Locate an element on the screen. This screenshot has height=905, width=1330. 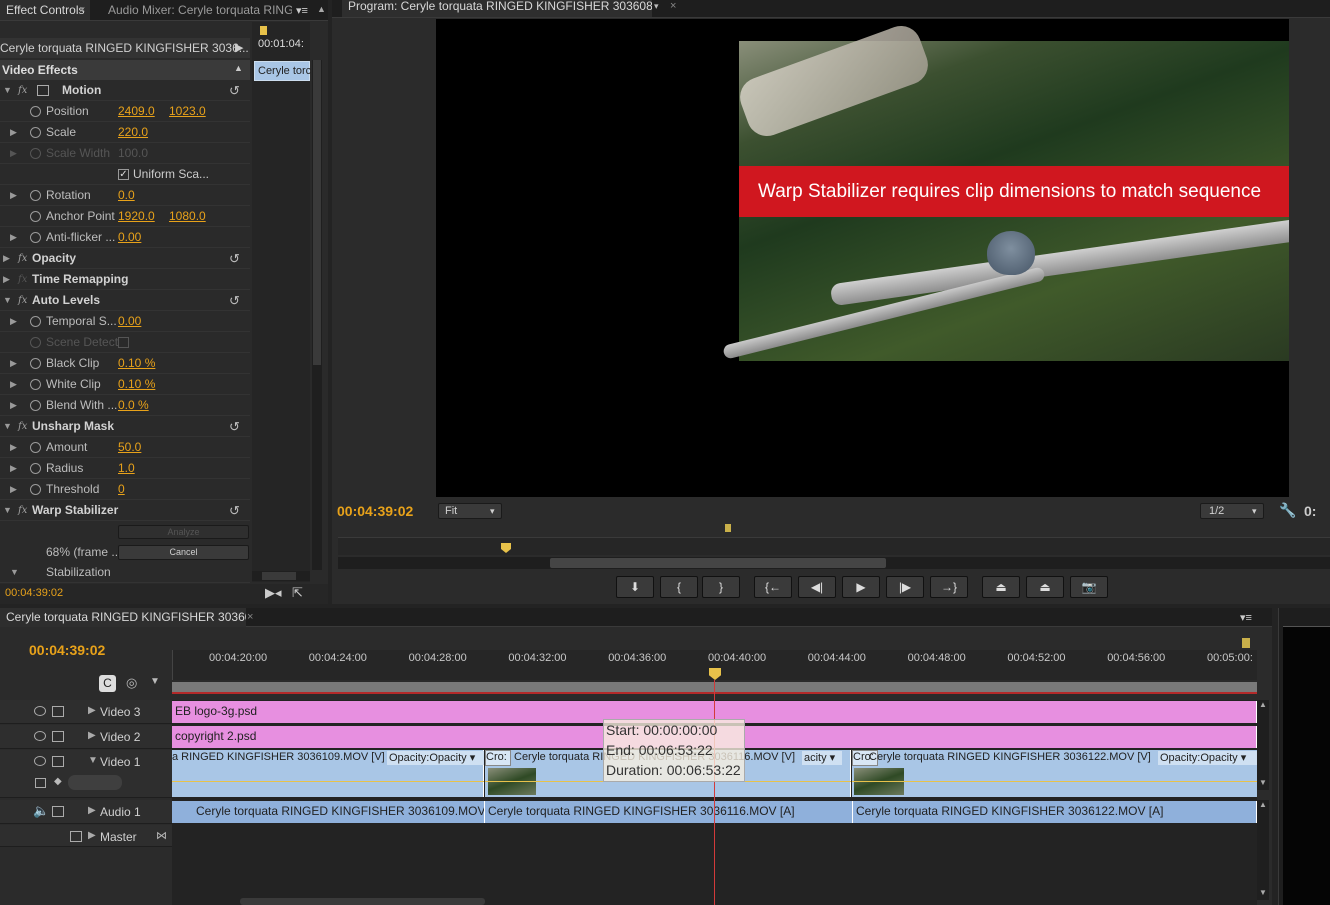
snap-icon: C is located at coordinates (107, 683).